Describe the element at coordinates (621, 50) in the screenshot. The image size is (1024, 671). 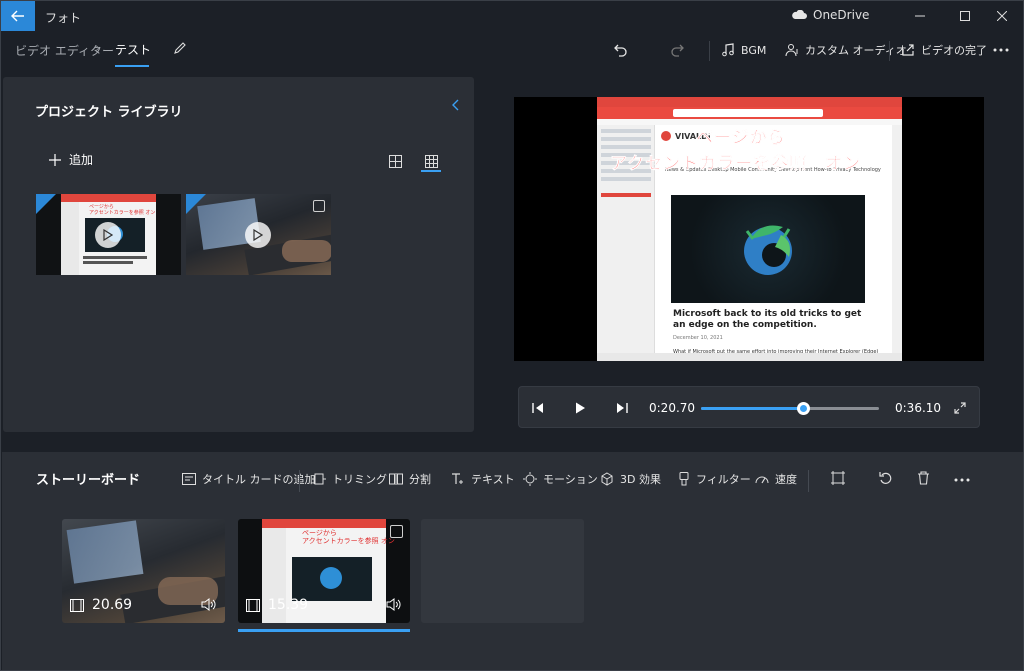
I see `undo-button` at that location.